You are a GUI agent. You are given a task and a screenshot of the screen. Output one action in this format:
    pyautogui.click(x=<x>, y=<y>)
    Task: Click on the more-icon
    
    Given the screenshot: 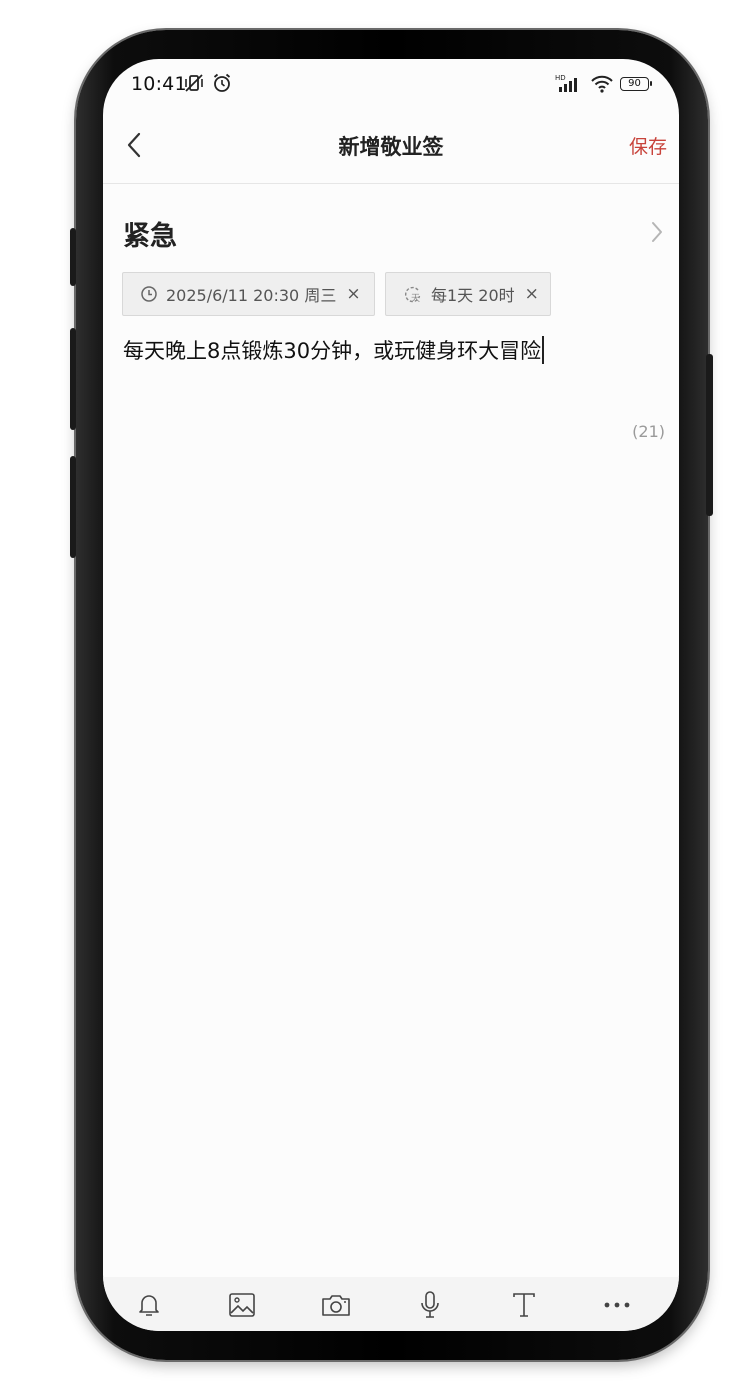 What is the action you would take?
    pyautogui.click(x=617, y=1305)
    